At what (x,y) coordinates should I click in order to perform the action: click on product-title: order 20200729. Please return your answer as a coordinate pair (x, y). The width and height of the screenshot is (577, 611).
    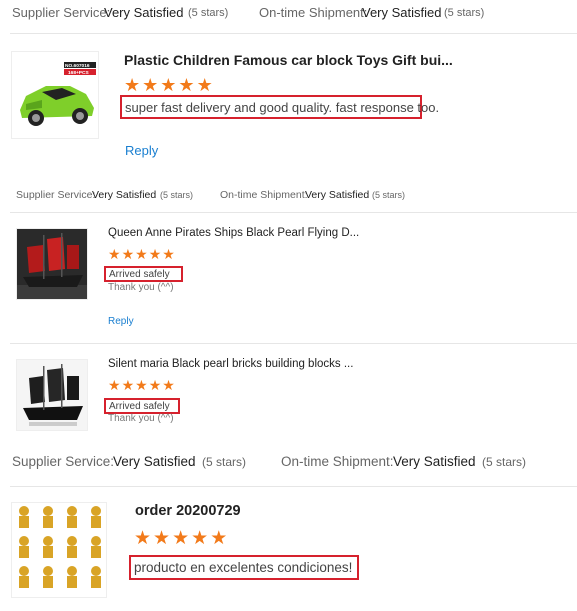
    Looking at the image, I should click on (188, 511).